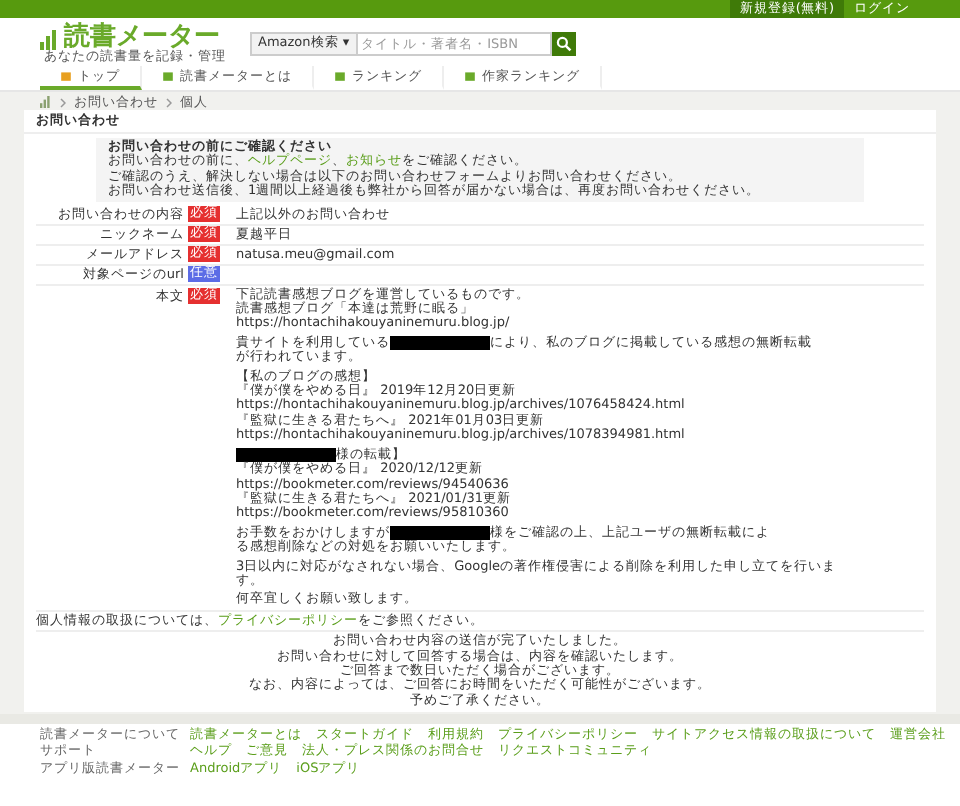  Describe the element at coordinates (142, 36) in the screenshot. I see `site-logo: 読書メーター` at that location.